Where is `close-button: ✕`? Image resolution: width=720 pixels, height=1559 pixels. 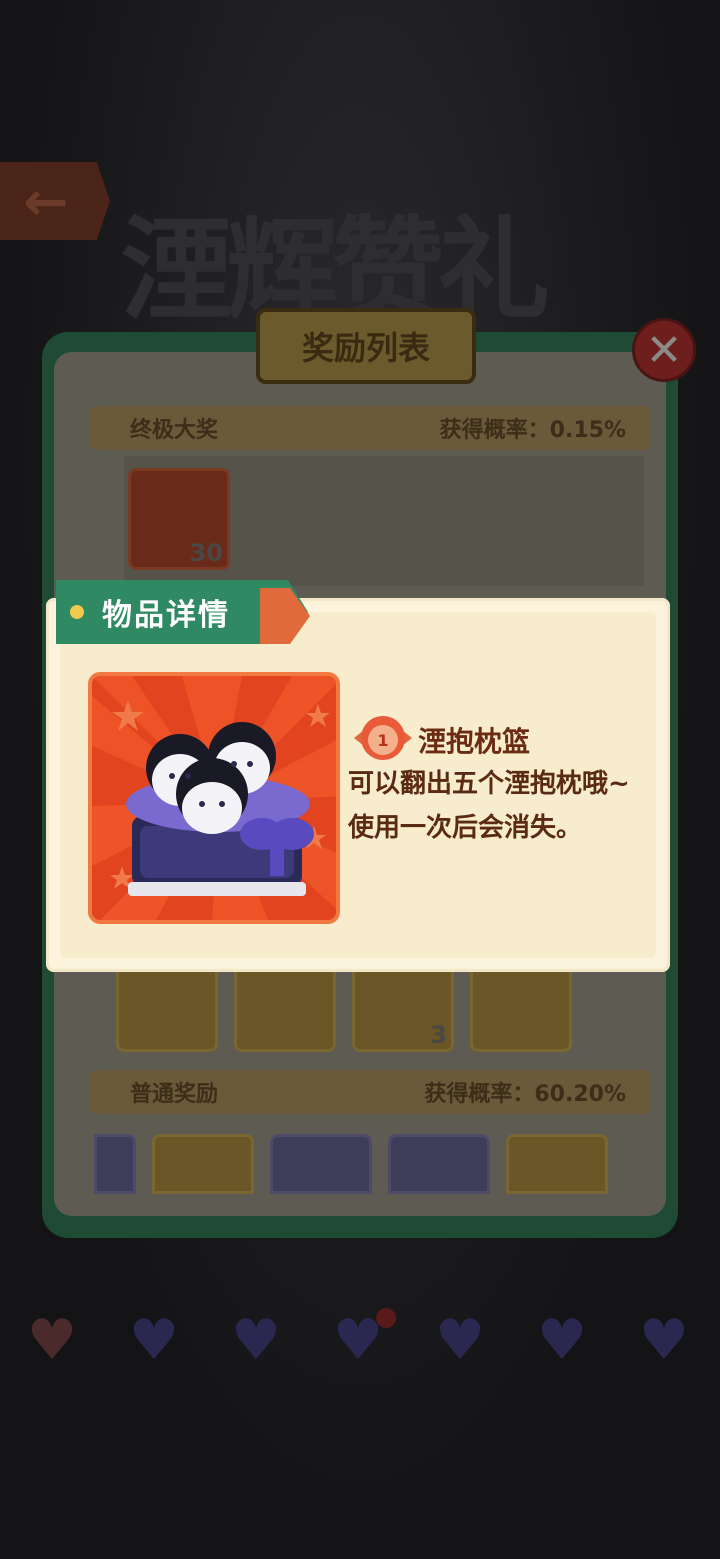
close-button: ✕ is located at coordinates (664, 350).